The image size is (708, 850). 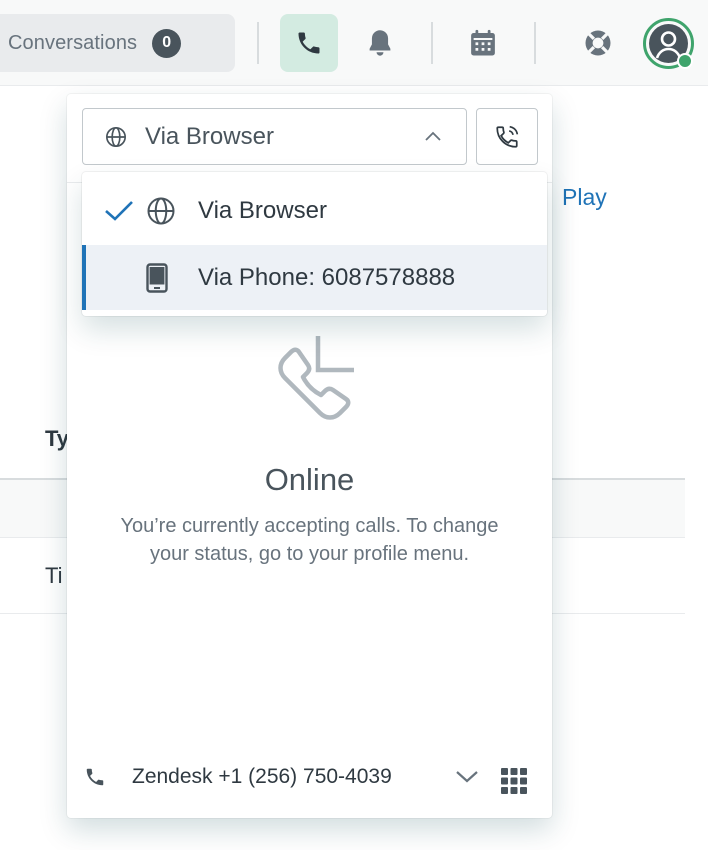 What do you see at coordinates (157, 277) in the screenshot?
I see `mobile-phone-icon` at bounding box center [157, 277].